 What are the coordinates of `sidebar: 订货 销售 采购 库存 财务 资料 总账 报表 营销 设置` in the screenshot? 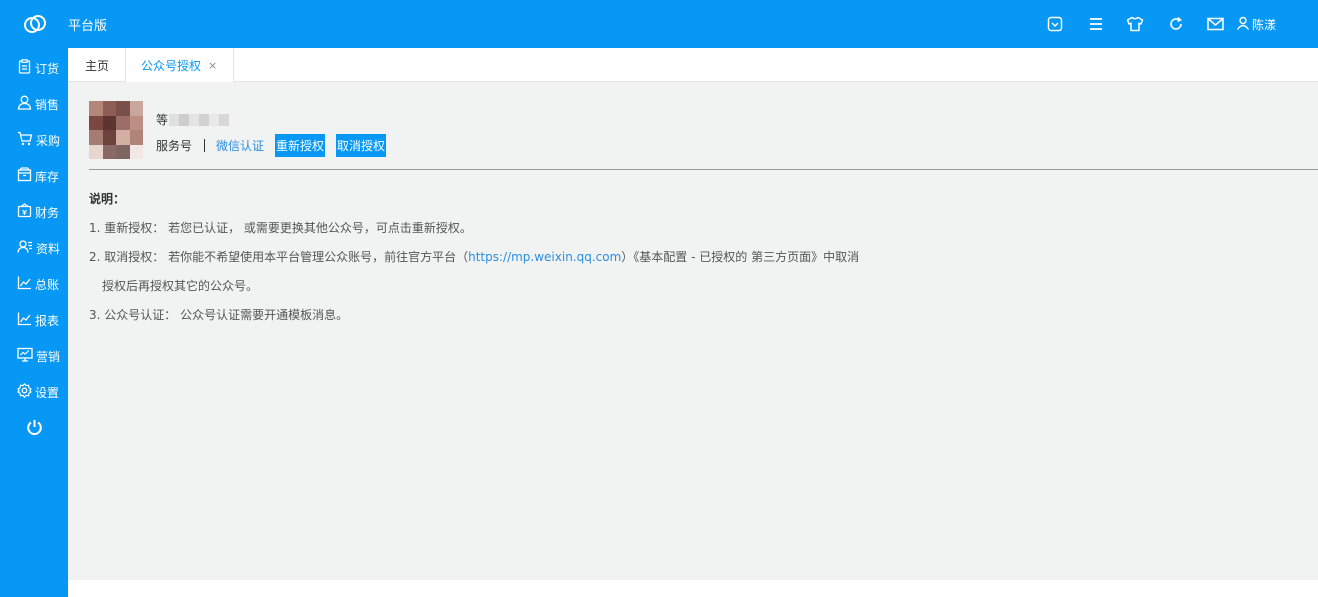 It's located at (34, 322).